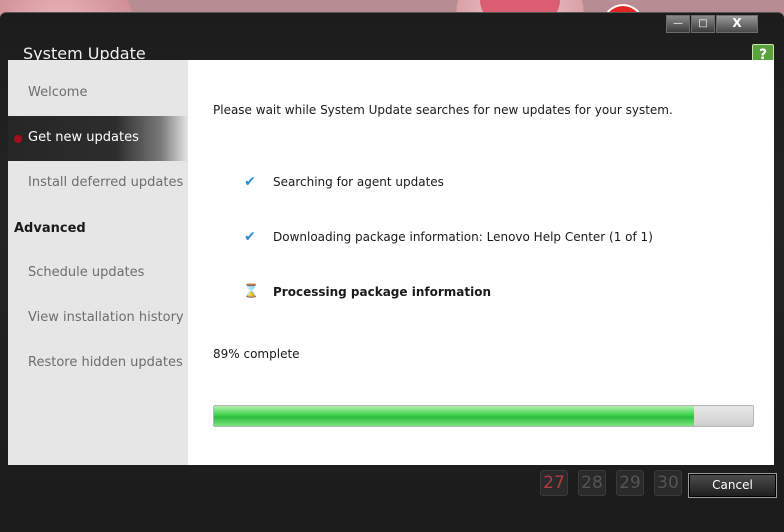 This screenshot has height=532, width=784. I want to click on progress-bar, so click(483, 416).